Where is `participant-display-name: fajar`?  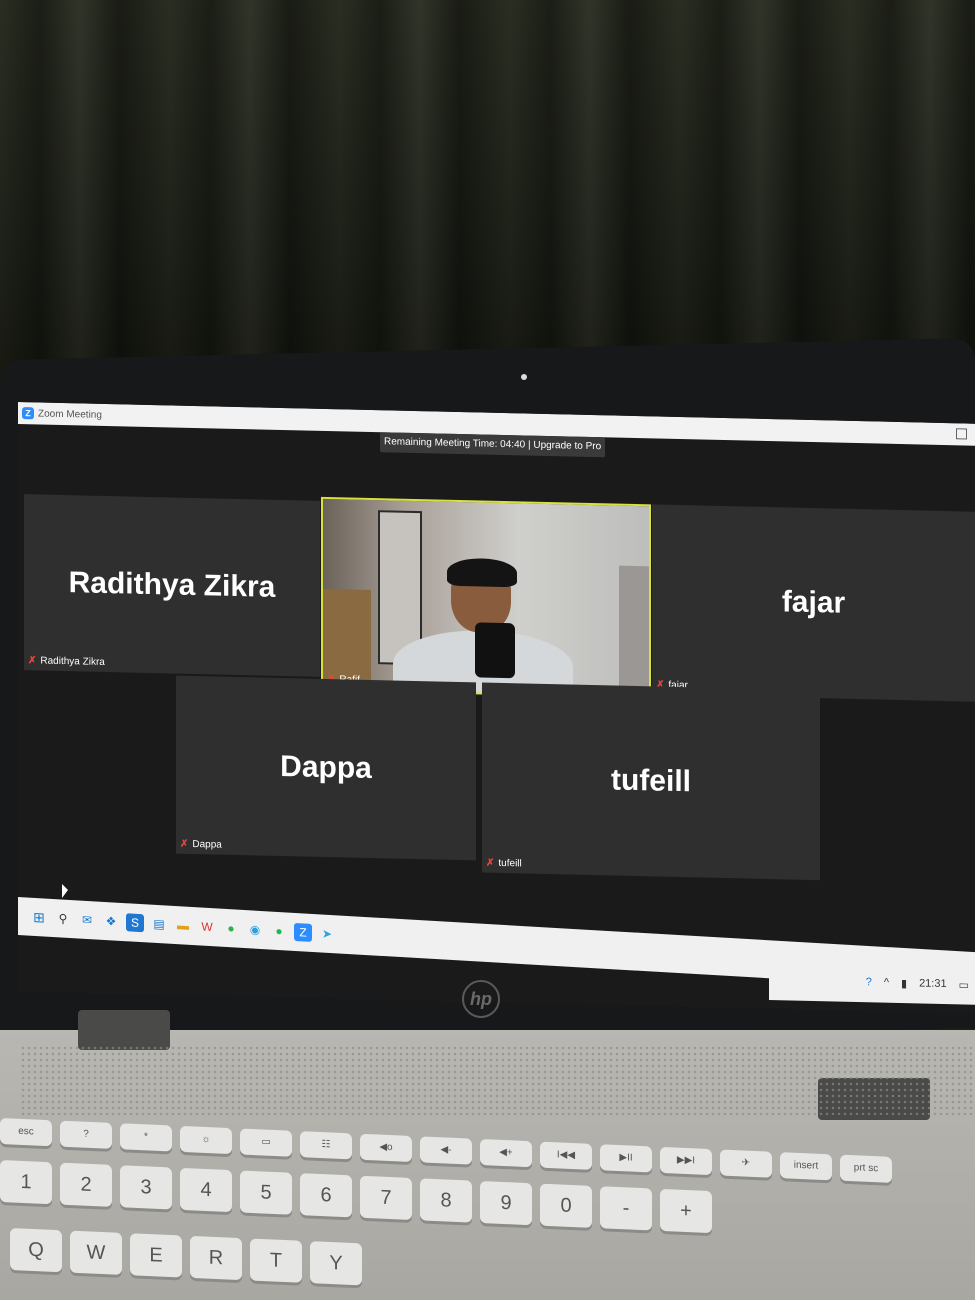 participant-display-name: fajar is located at coordinates (813, 602).